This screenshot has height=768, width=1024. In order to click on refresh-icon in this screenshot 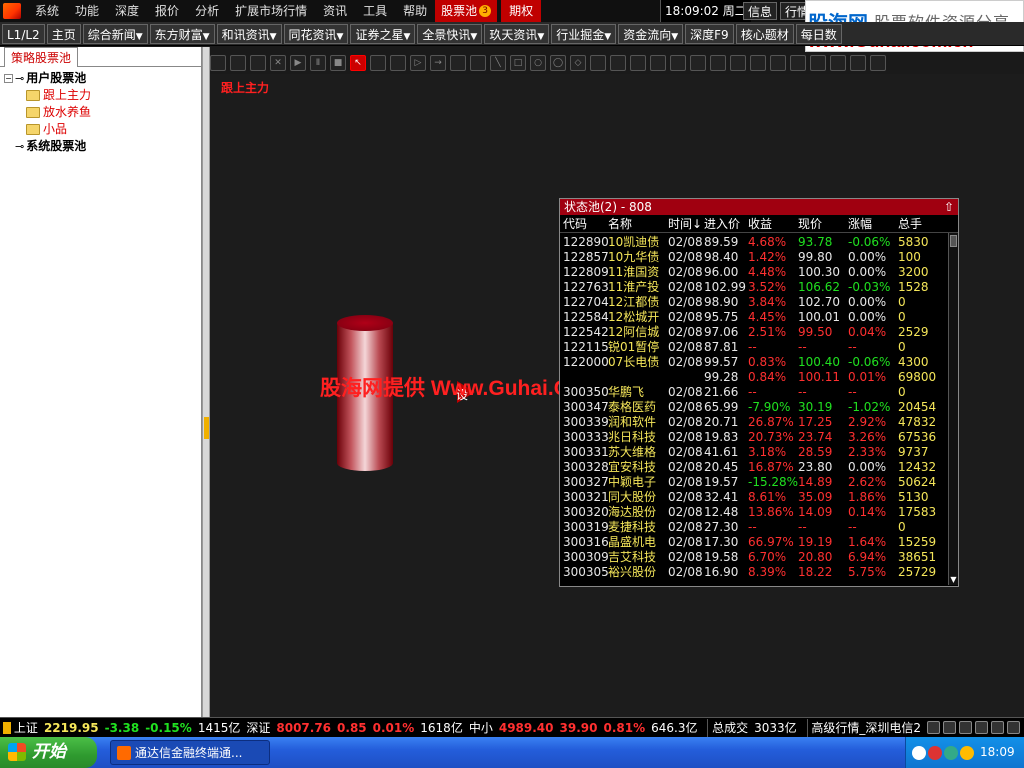, I will do `click(933, 727)`.